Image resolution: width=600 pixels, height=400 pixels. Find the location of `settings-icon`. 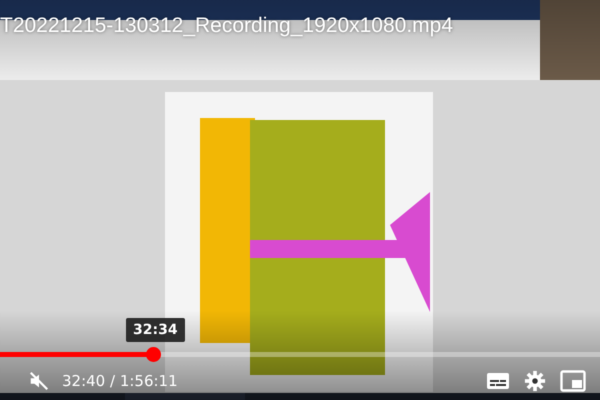

settings-icon is located at coordinates (535, 381).